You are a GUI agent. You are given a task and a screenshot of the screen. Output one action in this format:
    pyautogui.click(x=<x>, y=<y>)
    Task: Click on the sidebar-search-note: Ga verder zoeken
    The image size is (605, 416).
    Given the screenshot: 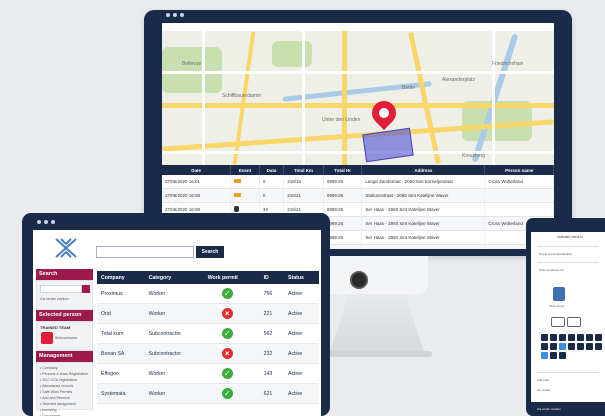 What is the action you would take?
    pyautogui.click(x=54, y=299)
    